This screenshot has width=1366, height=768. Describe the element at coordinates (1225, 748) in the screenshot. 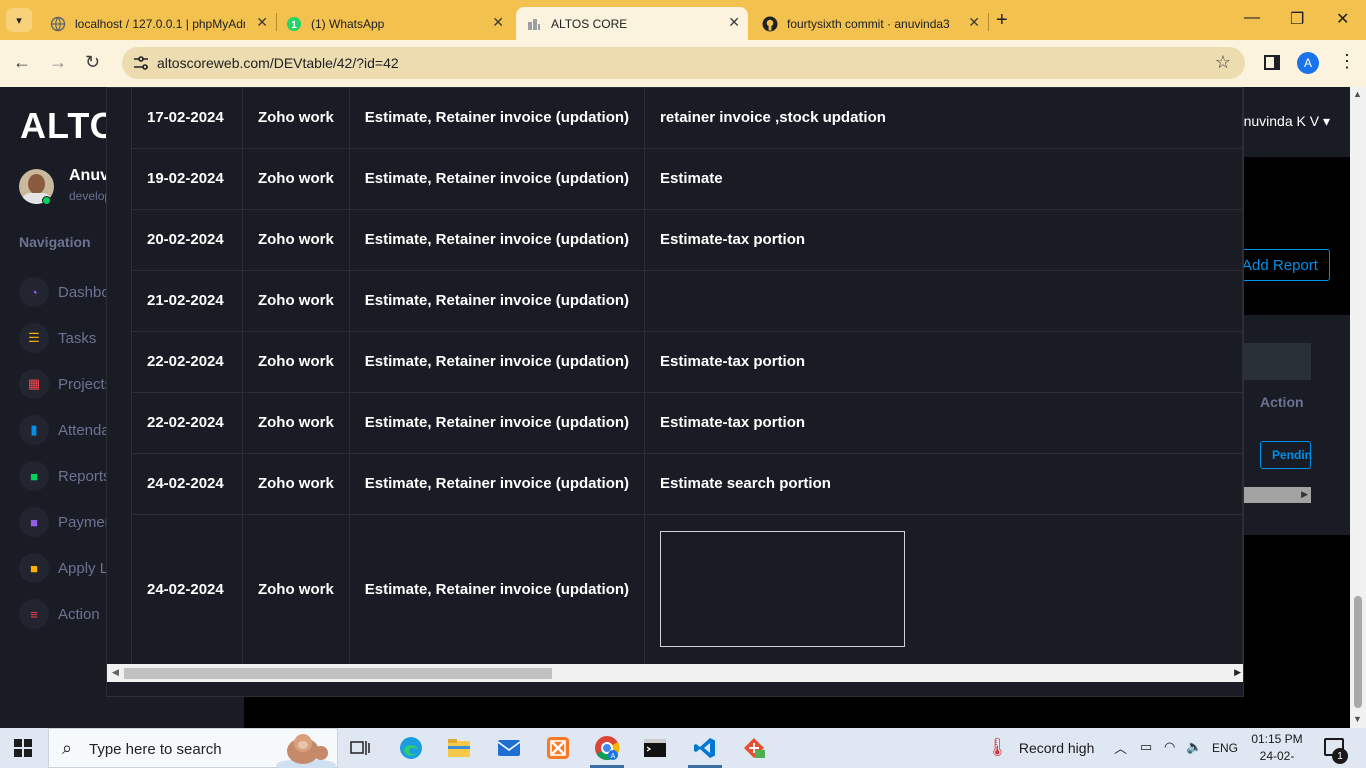

I see `language-indicator: ENG` at that location.